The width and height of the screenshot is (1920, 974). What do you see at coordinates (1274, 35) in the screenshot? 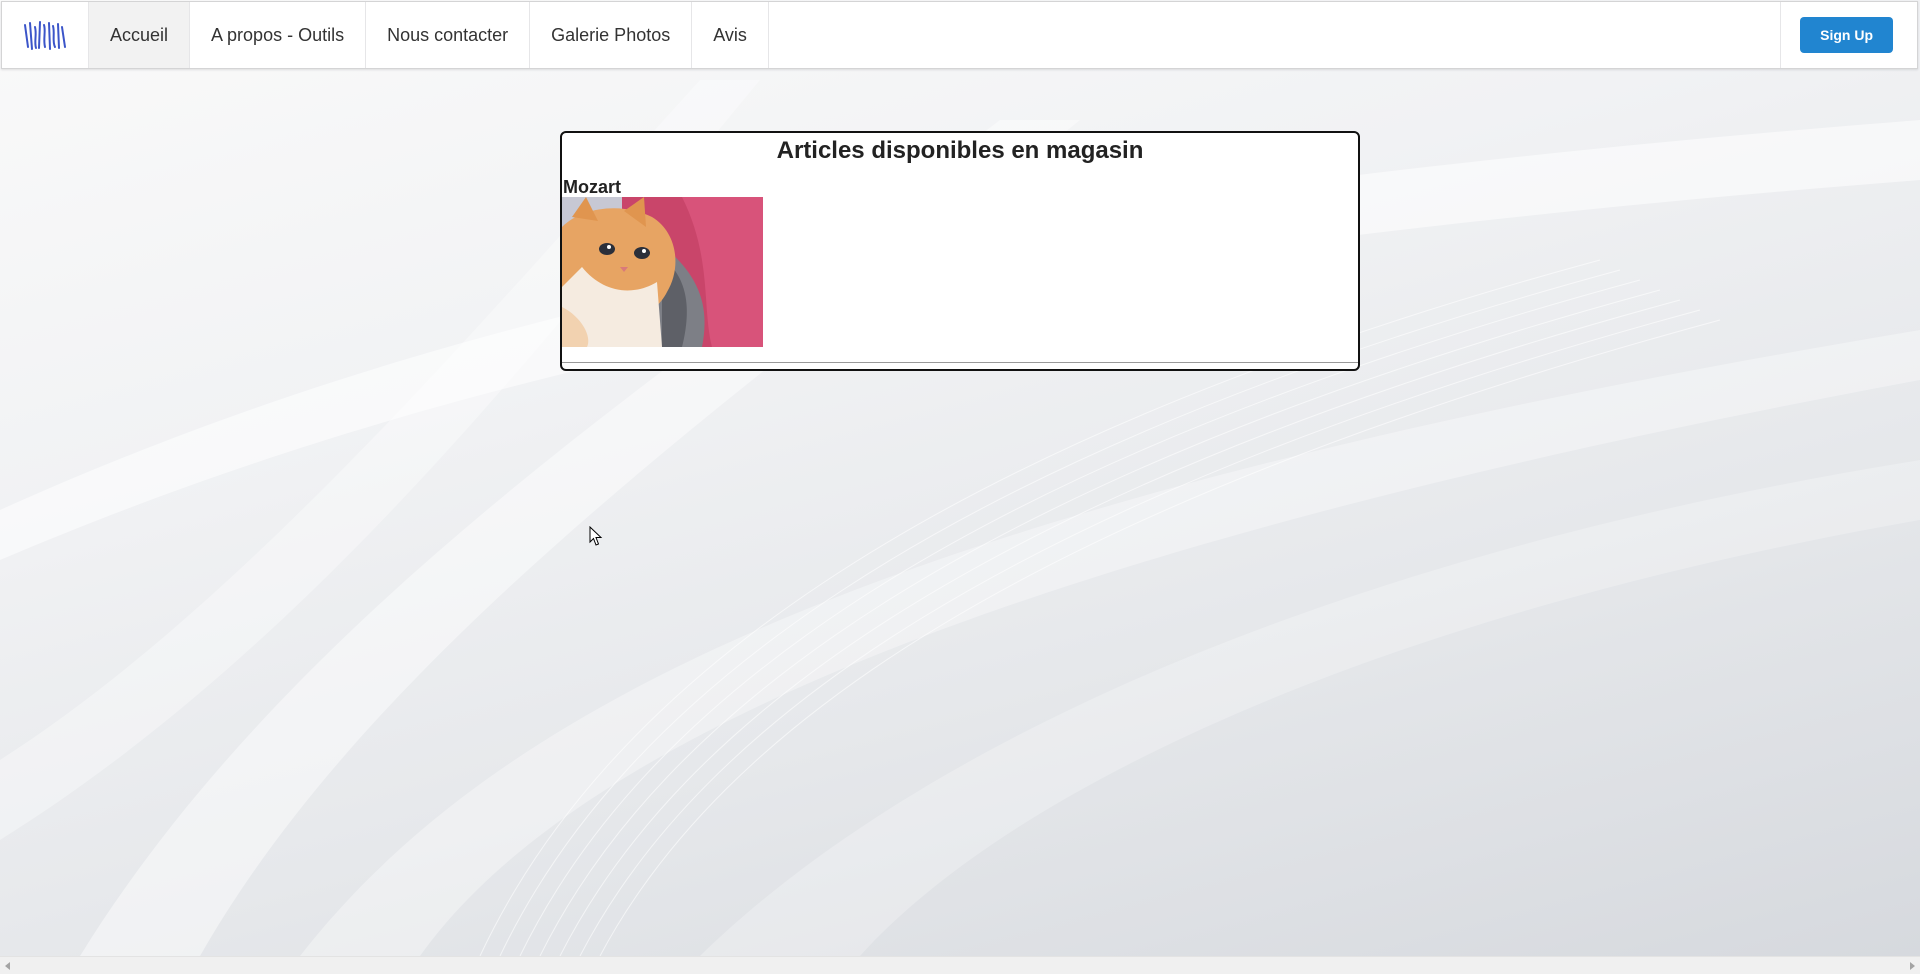
I see `menu-spacer` at bounding box center [1274, 35].